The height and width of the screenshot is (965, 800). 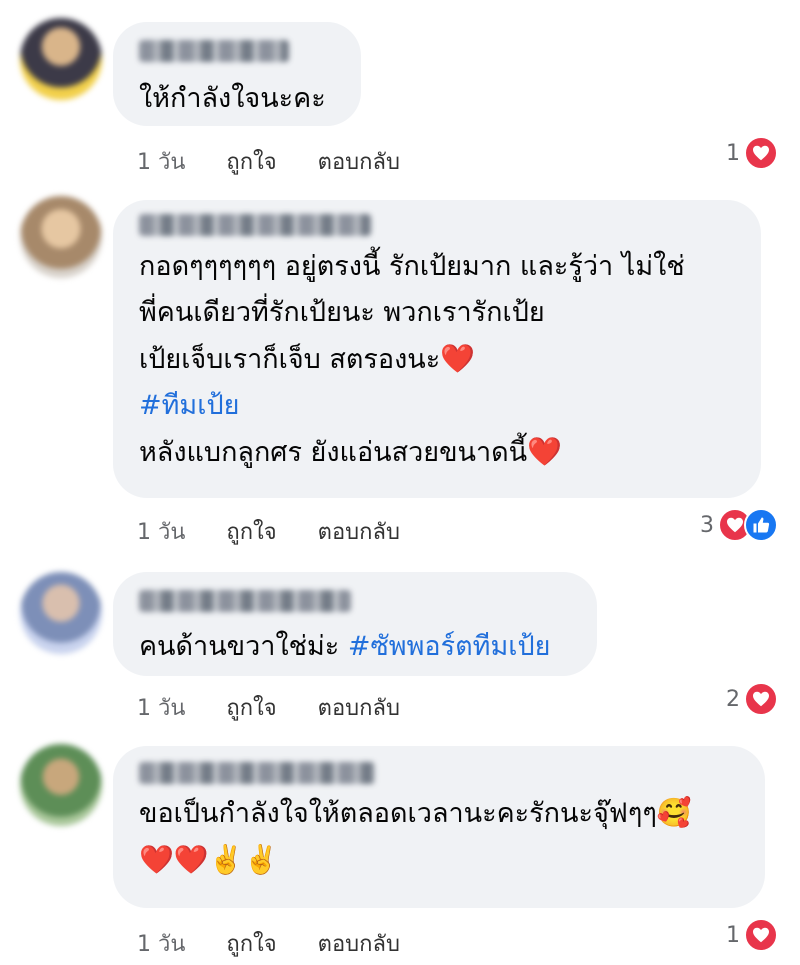 I want to click on reaction-summary: 3, so click(x=739, y=525).